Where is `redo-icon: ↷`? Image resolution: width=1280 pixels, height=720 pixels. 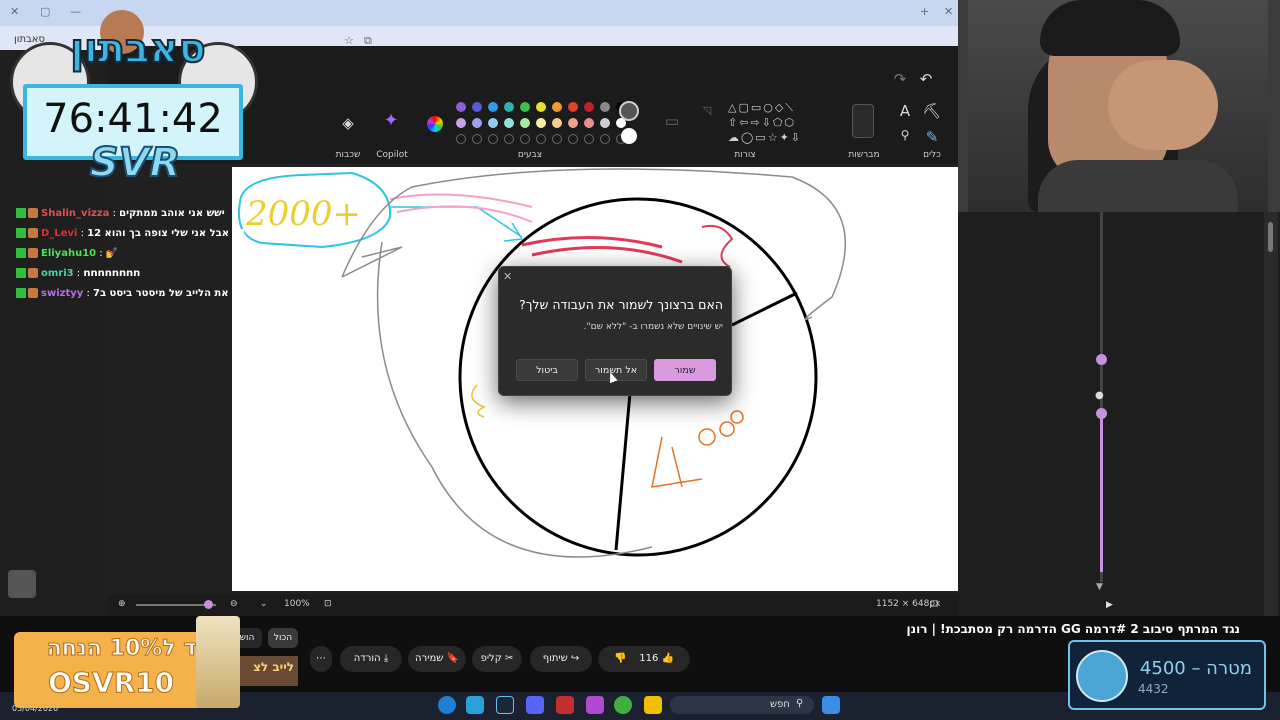 redo-icon: ↷ is located at coordinates (900, 79).